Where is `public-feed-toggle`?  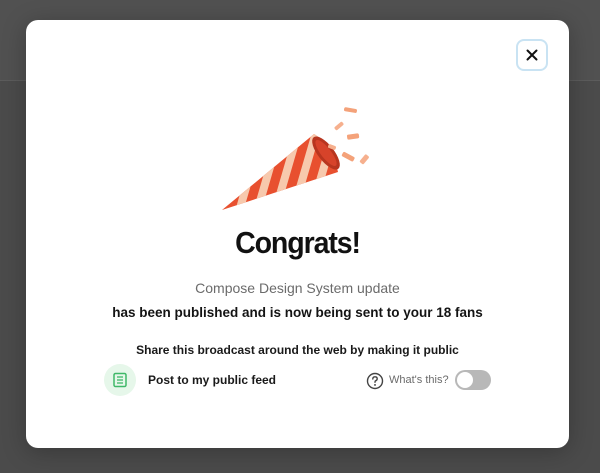
public-feed-toggle is located at coordinates (473, 380).